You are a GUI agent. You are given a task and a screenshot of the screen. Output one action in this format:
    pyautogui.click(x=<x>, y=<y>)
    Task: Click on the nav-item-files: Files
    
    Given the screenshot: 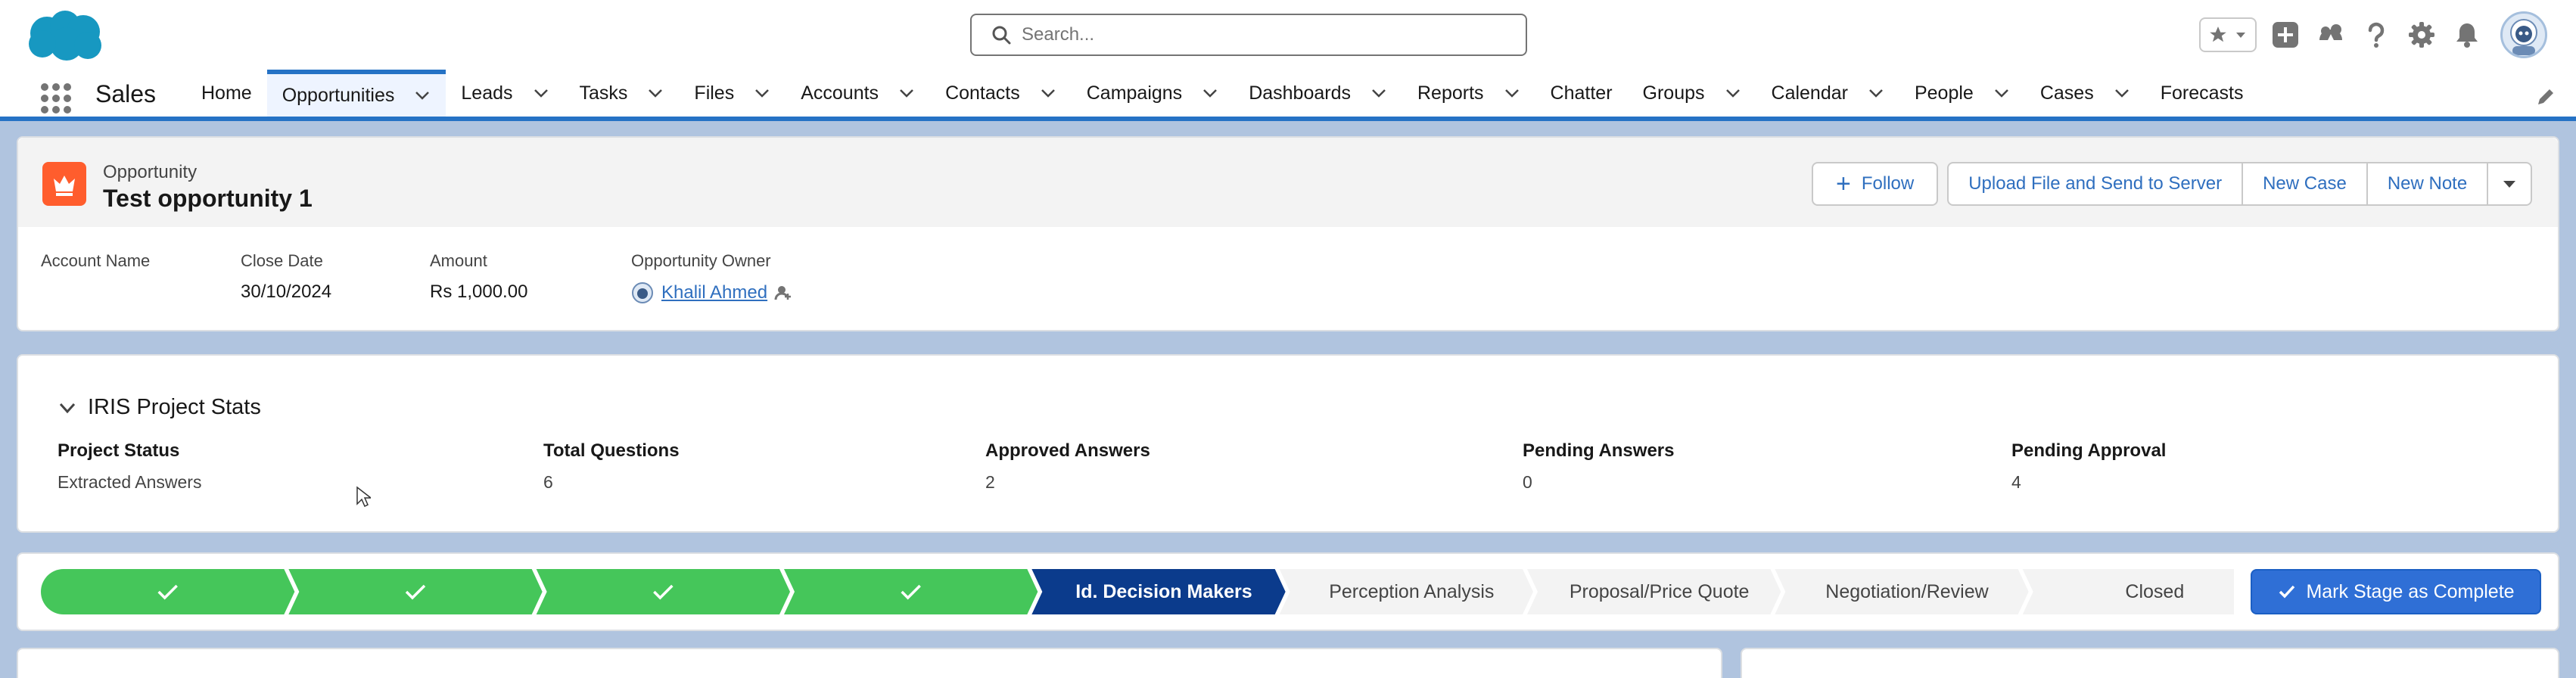 What is the action you would take?
    pyautogui.click(x=732, y=94)
    